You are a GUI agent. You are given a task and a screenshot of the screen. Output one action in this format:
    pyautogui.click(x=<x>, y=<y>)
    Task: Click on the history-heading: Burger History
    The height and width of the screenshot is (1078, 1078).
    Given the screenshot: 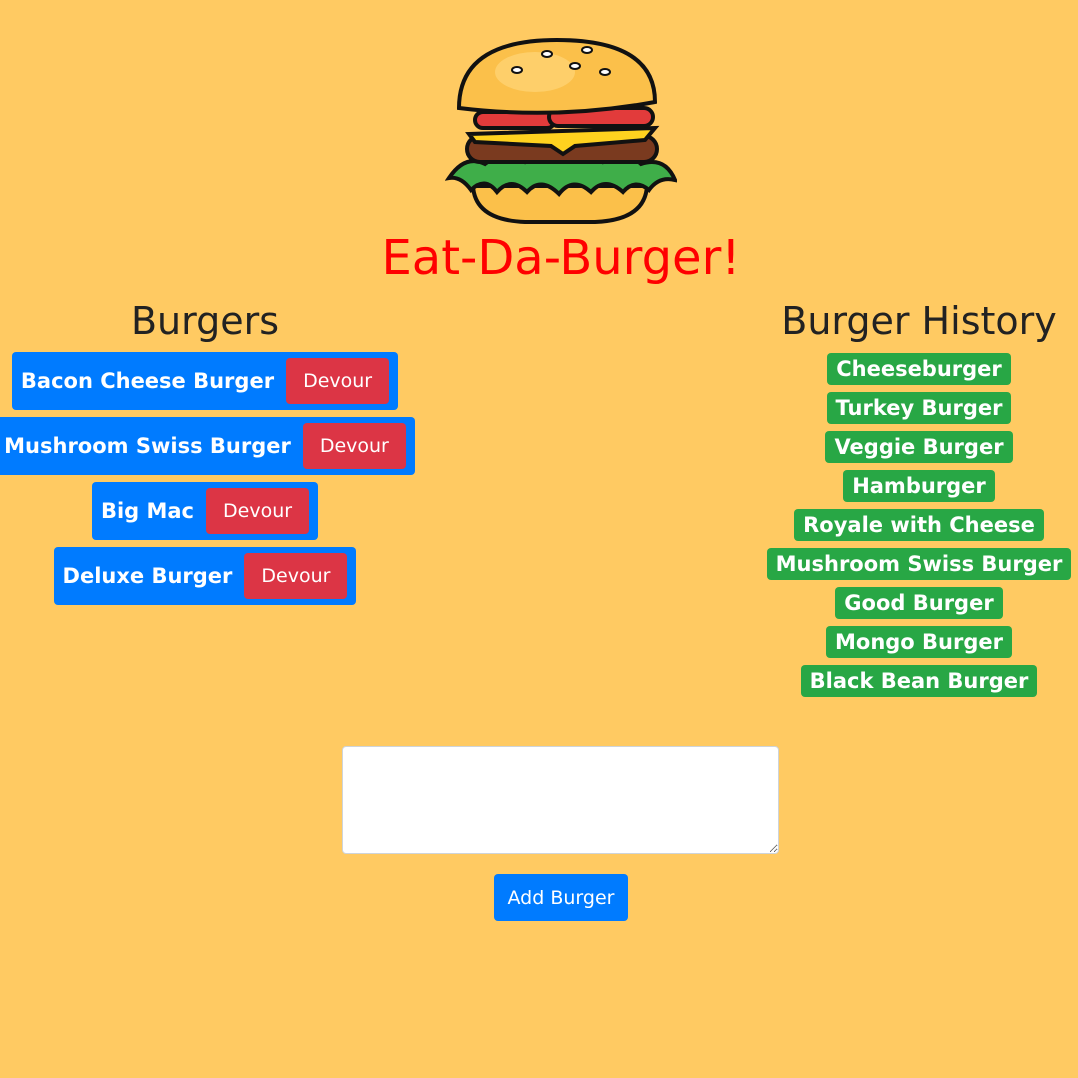 What is the action you would take?
    pyautogui.click(x=919, y=321)
    